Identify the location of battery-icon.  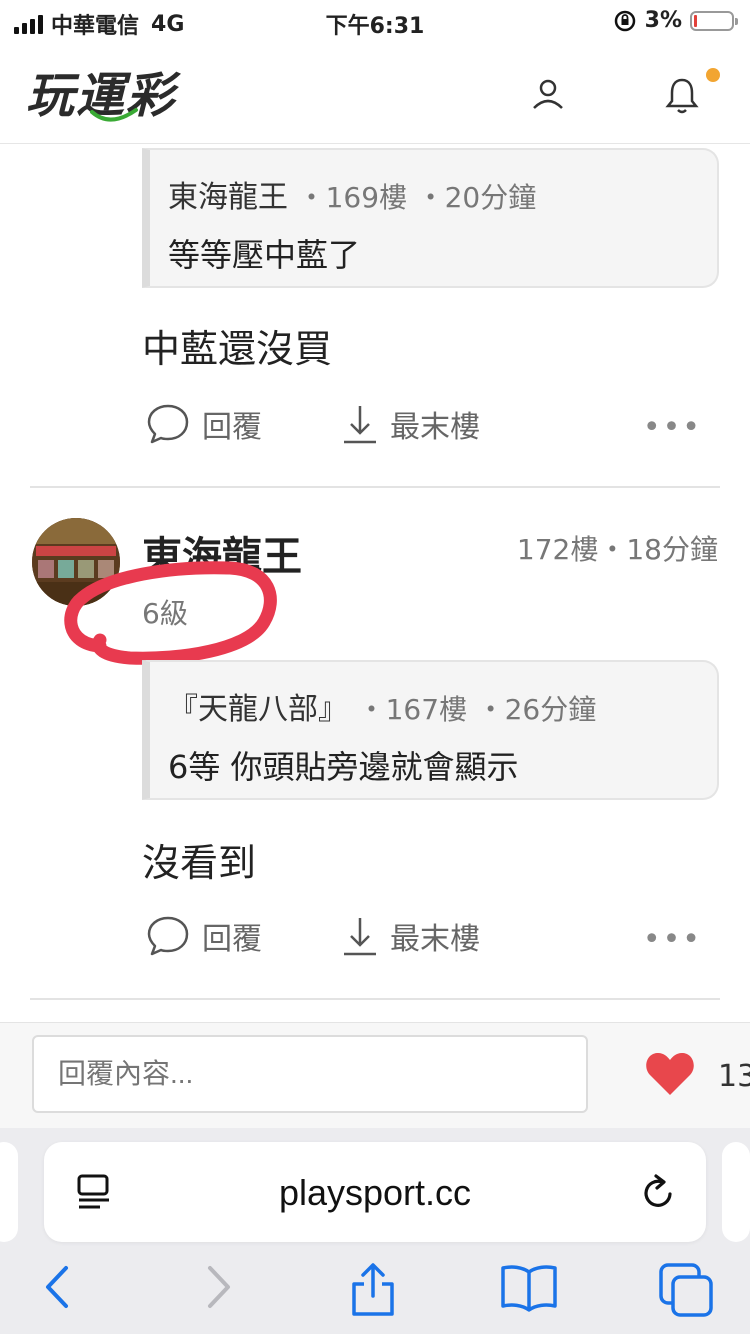
(714, 20).